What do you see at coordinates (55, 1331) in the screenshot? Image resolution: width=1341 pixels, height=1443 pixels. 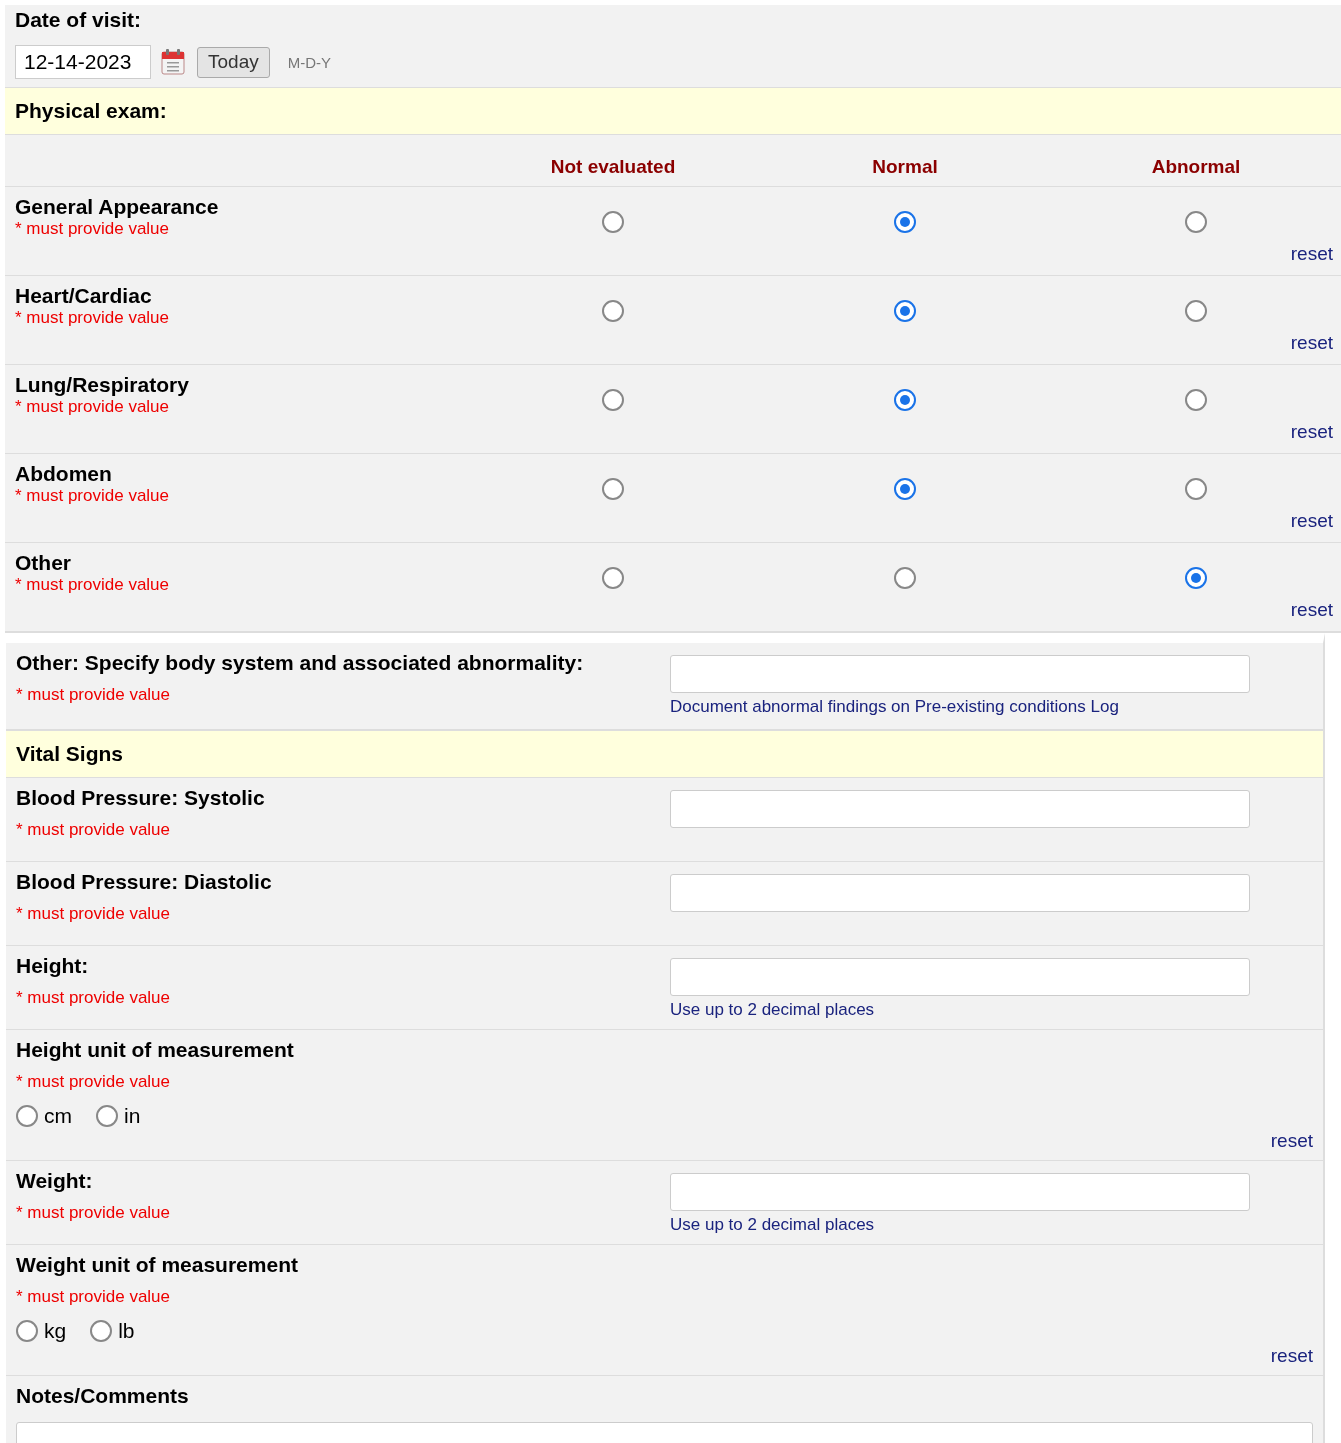 I see `radio-label: kg` at bounding box center [55, 1331].